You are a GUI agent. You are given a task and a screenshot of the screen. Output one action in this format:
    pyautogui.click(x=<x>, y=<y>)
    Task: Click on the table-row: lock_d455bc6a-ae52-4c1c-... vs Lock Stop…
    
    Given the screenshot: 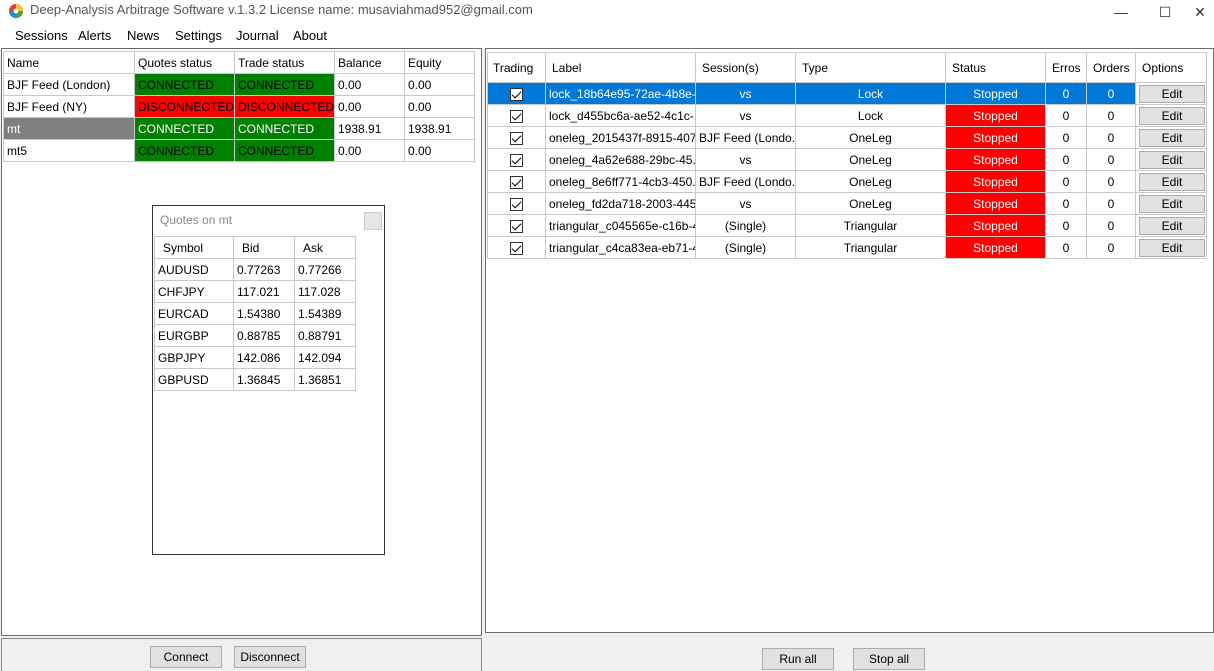 What is the action you would take?
    pyautogui.click(x=847, y=115)
    